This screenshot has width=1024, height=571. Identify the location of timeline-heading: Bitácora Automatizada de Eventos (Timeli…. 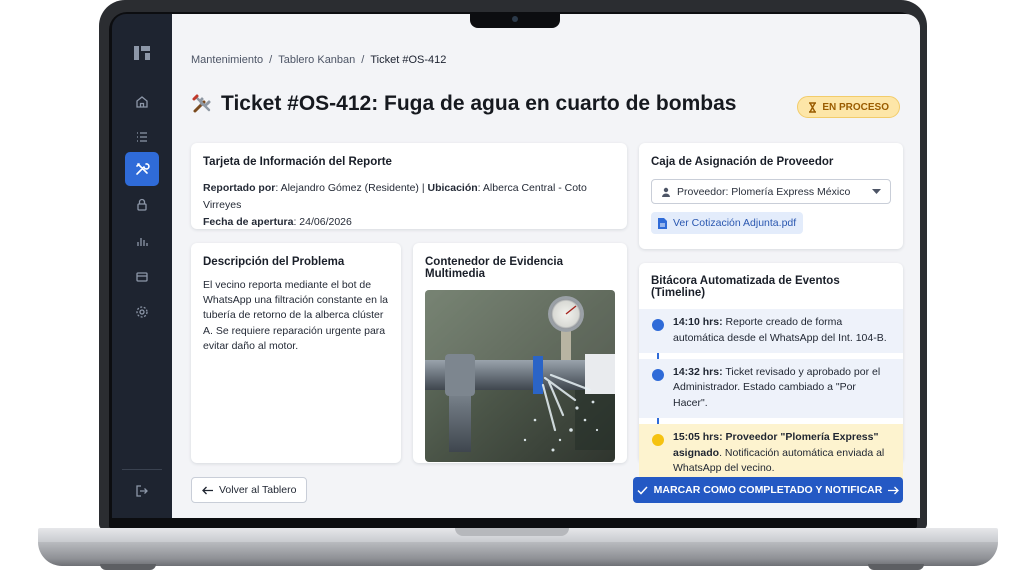
(745, 287).